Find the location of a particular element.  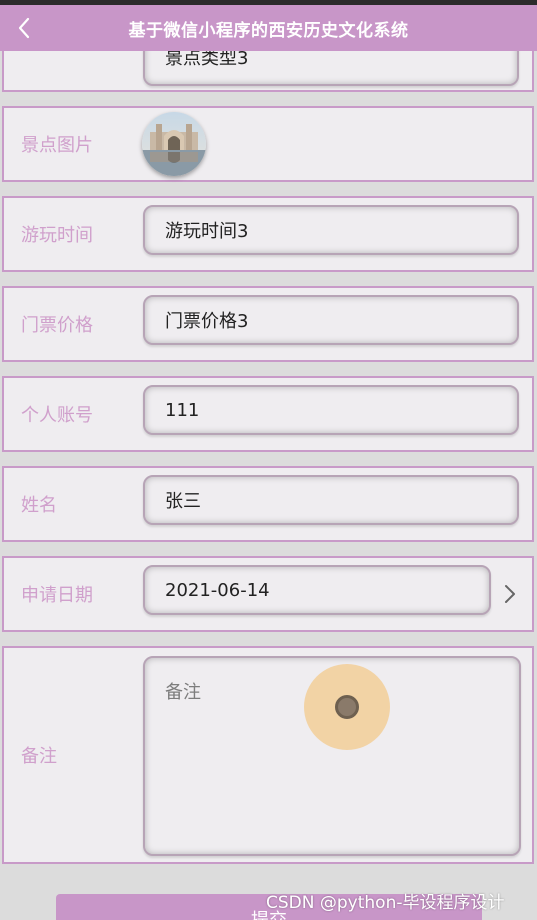

form-row-play-time: 游玩时间 游玩时间3 is located at coordinates (268, 234).